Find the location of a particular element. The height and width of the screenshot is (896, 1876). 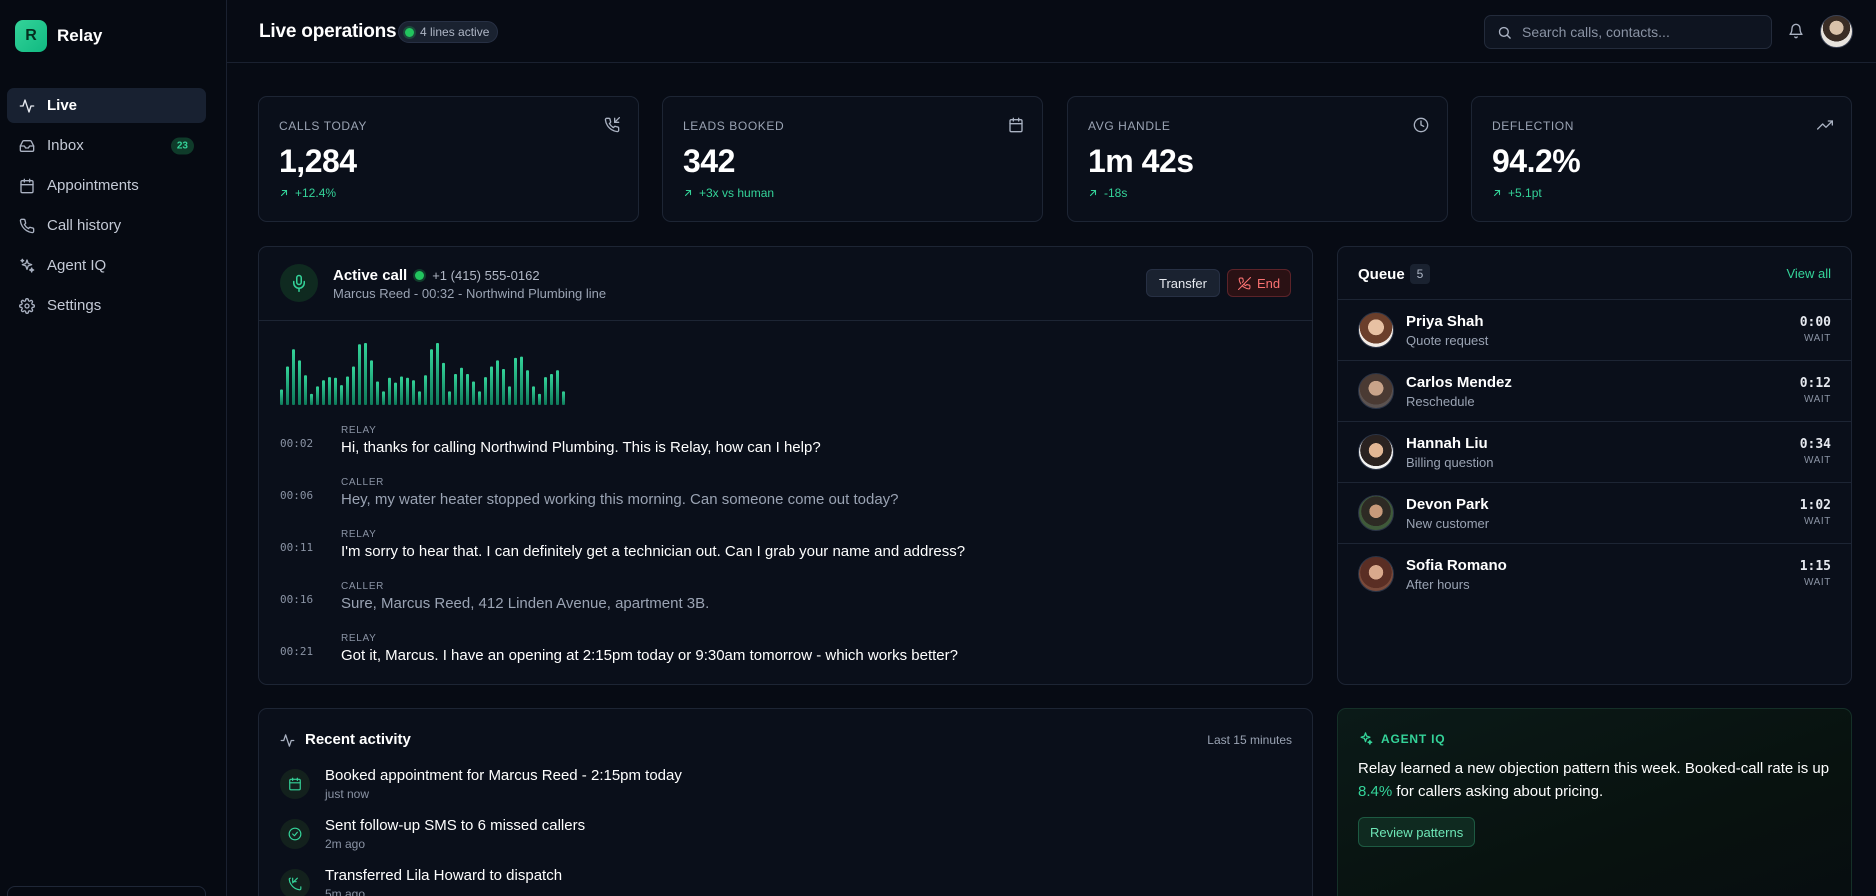

stat-card-leads-booked: LEADS BOOKED 342 +3x vs human is located at coordinates (852, 159).